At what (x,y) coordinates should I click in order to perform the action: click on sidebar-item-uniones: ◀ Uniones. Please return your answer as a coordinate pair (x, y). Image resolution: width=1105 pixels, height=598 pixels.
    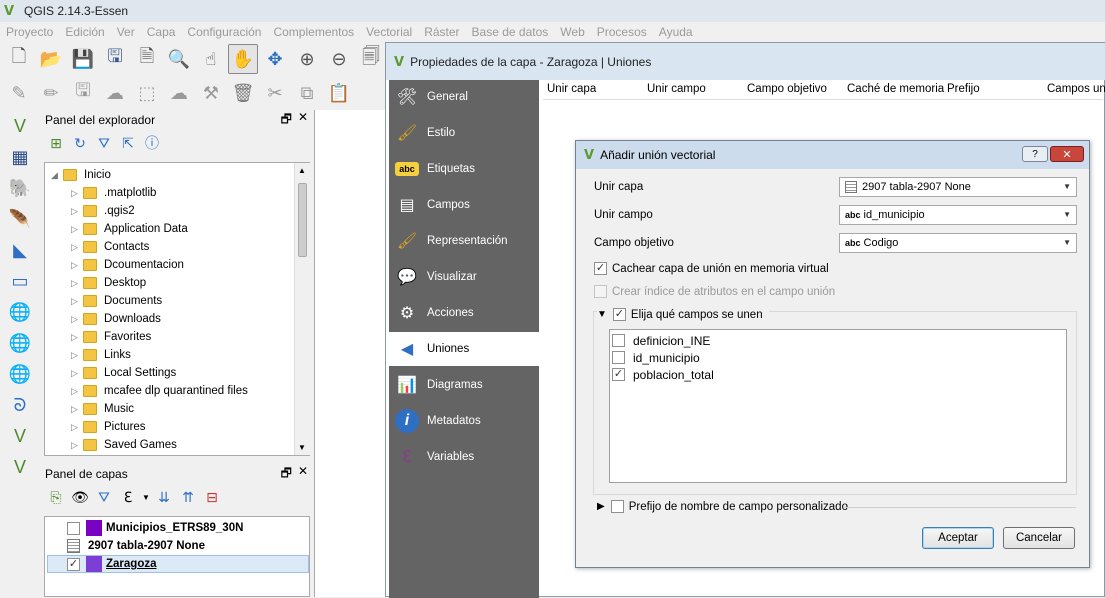
    Looking at the image, I should click on (464, 349).